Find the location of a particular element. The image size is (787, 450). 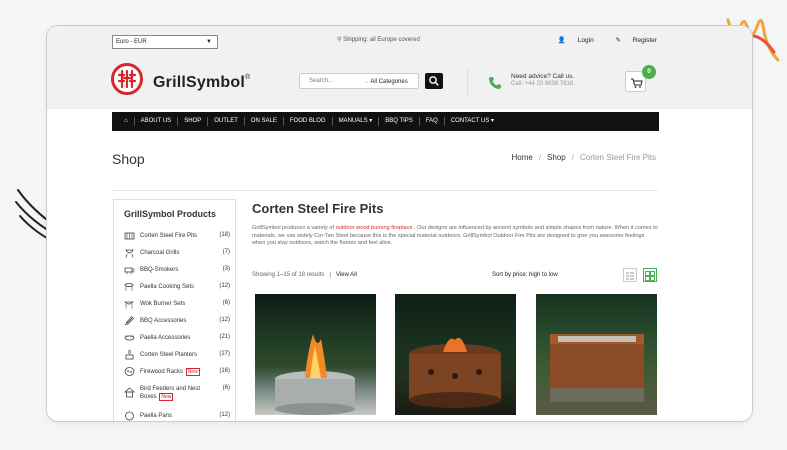

breadcrumb: Home / Shop / Corten Steel Fire Pits is located at coordinates (583, 157).